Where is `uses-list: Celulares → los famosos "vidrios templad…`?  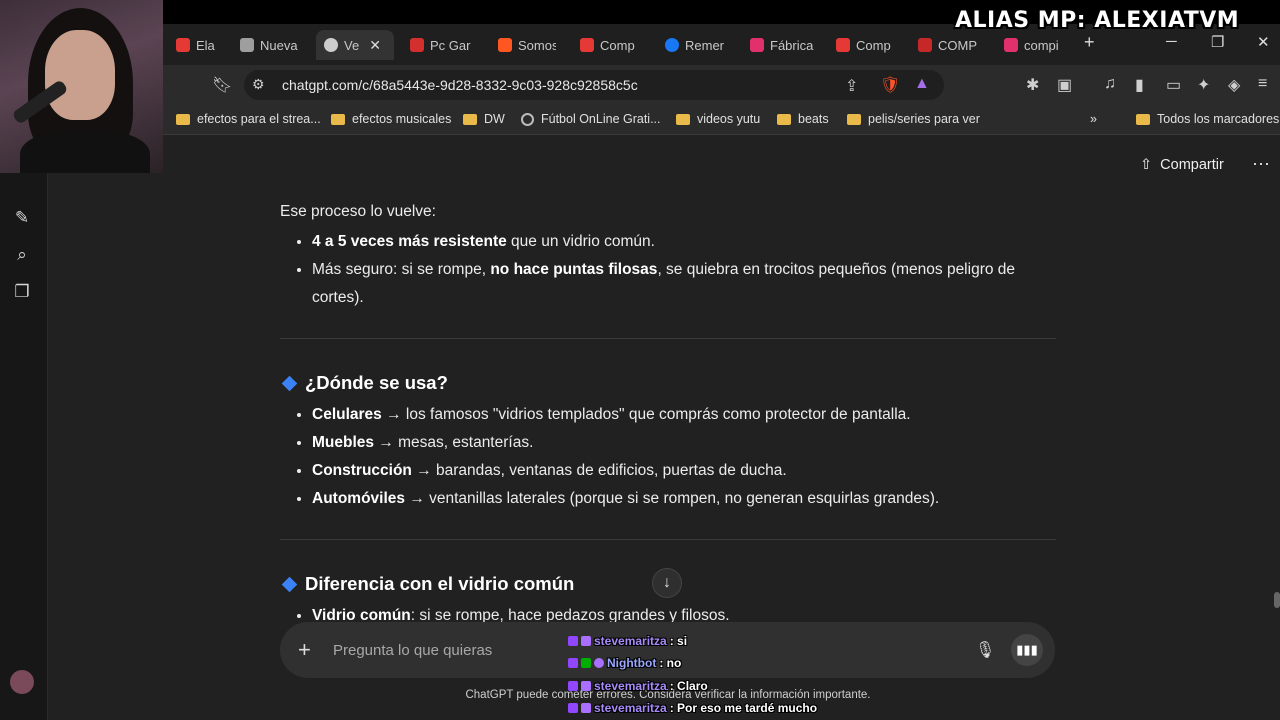 uses-list: Celulares → los famosos "vidrios templad… is located at coordinates (684, 457).